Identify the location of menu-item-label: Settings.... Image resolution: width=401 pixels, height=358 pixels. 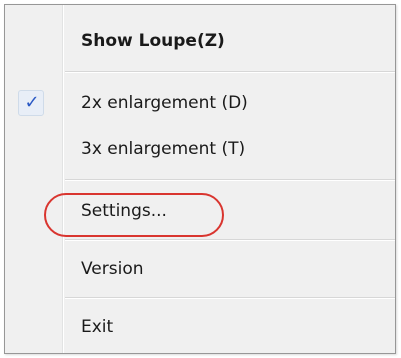
(124, 211).